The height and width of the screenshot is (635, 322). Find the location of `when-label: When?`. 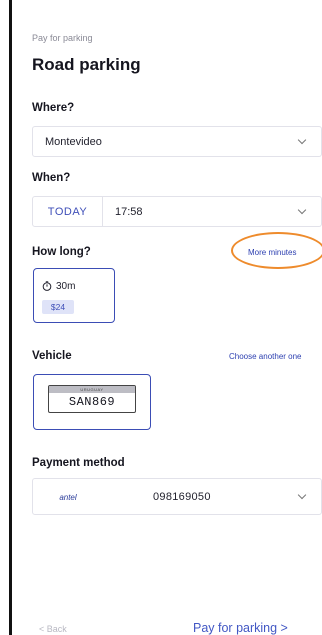

when-label: When? is located at coordinates (51, 178).